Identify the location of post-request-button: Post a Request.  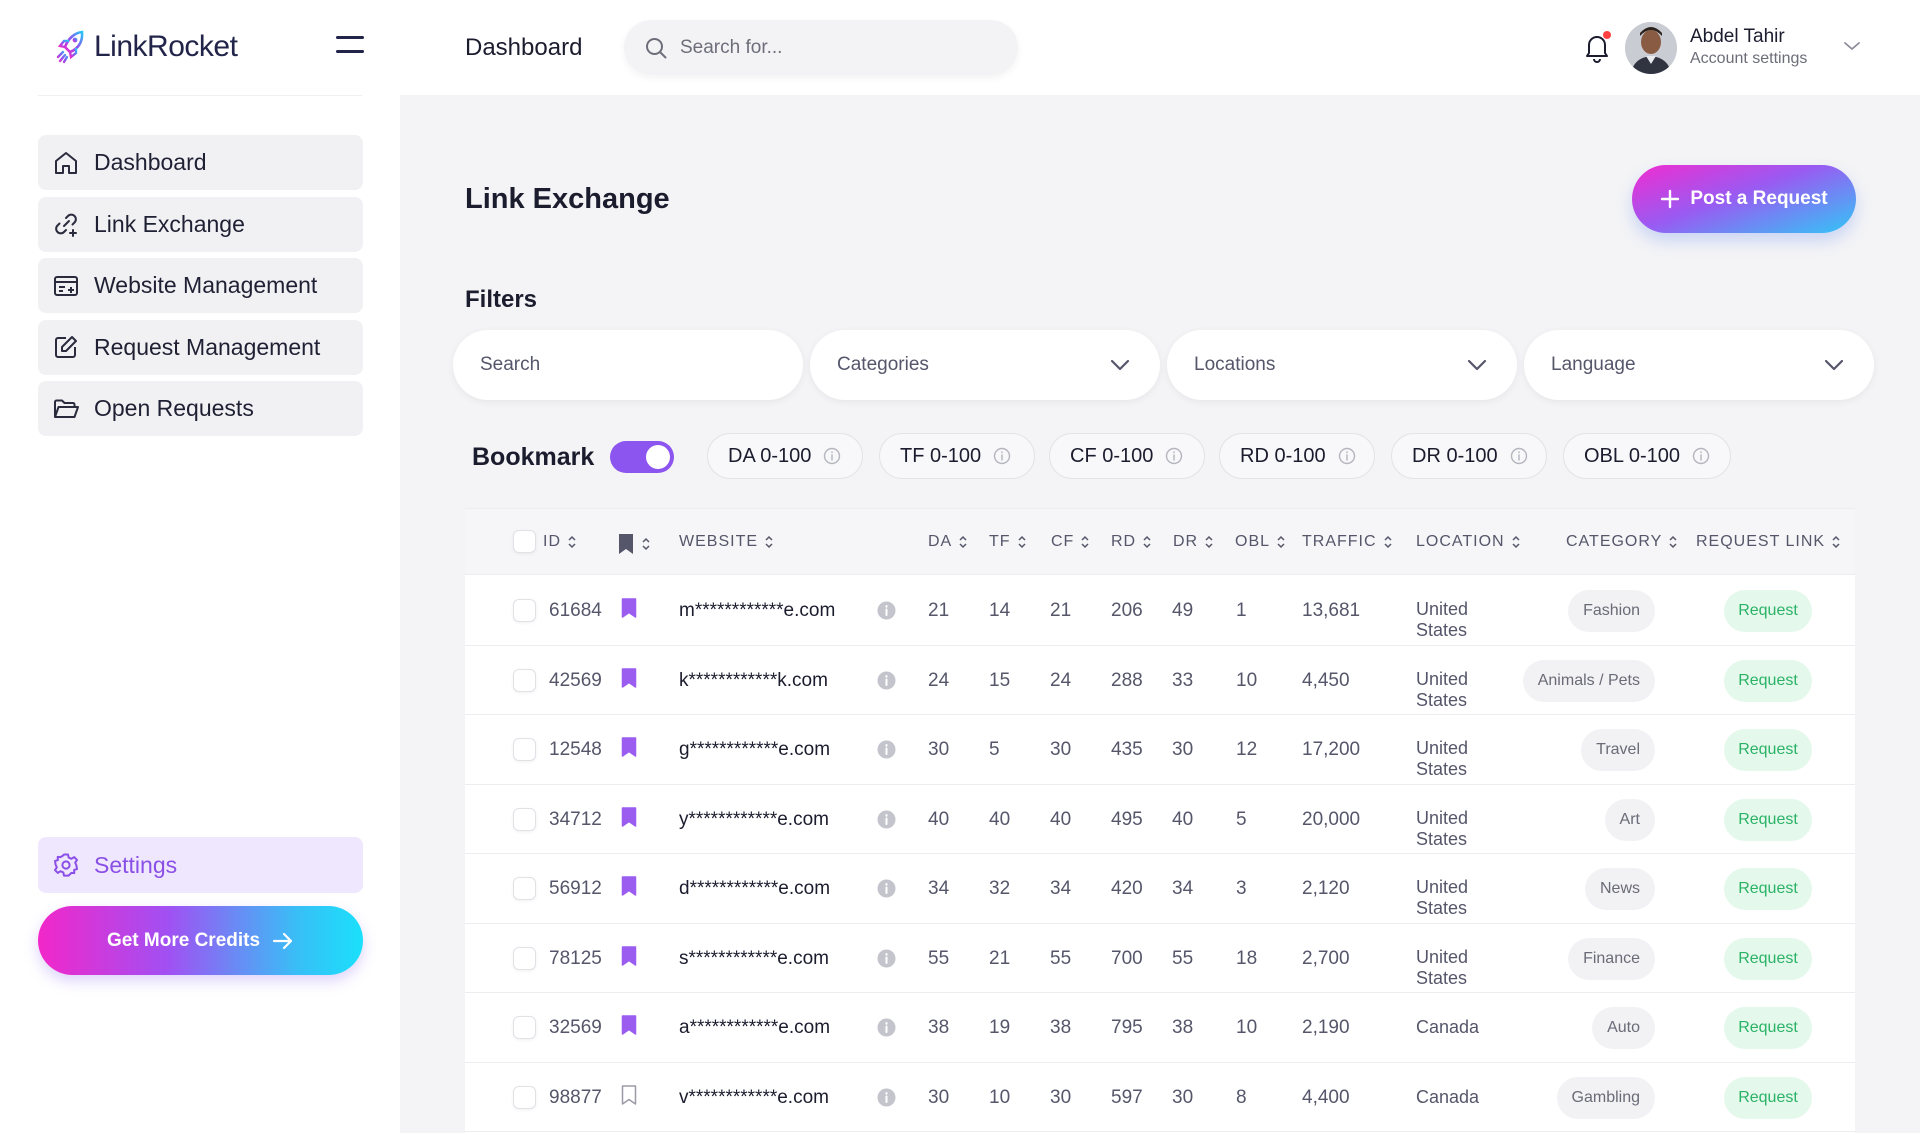
(1744, 199).